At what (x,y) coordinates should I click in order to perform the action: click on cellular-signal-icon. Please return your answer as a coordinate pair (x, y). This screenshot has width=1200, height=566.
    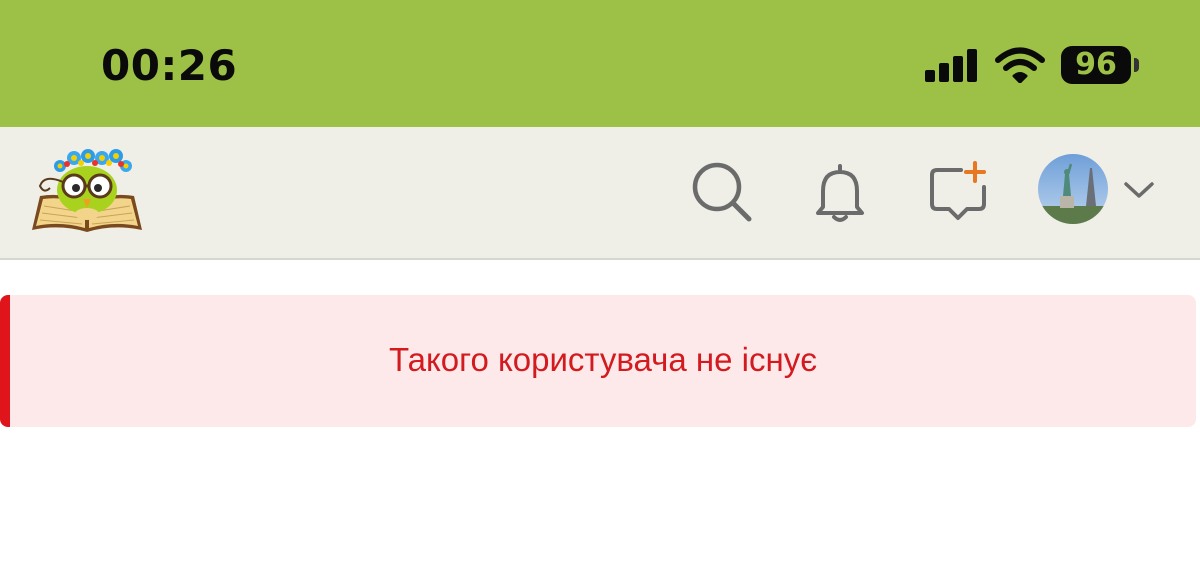
    Looking at the image, I should click on (952, 65).